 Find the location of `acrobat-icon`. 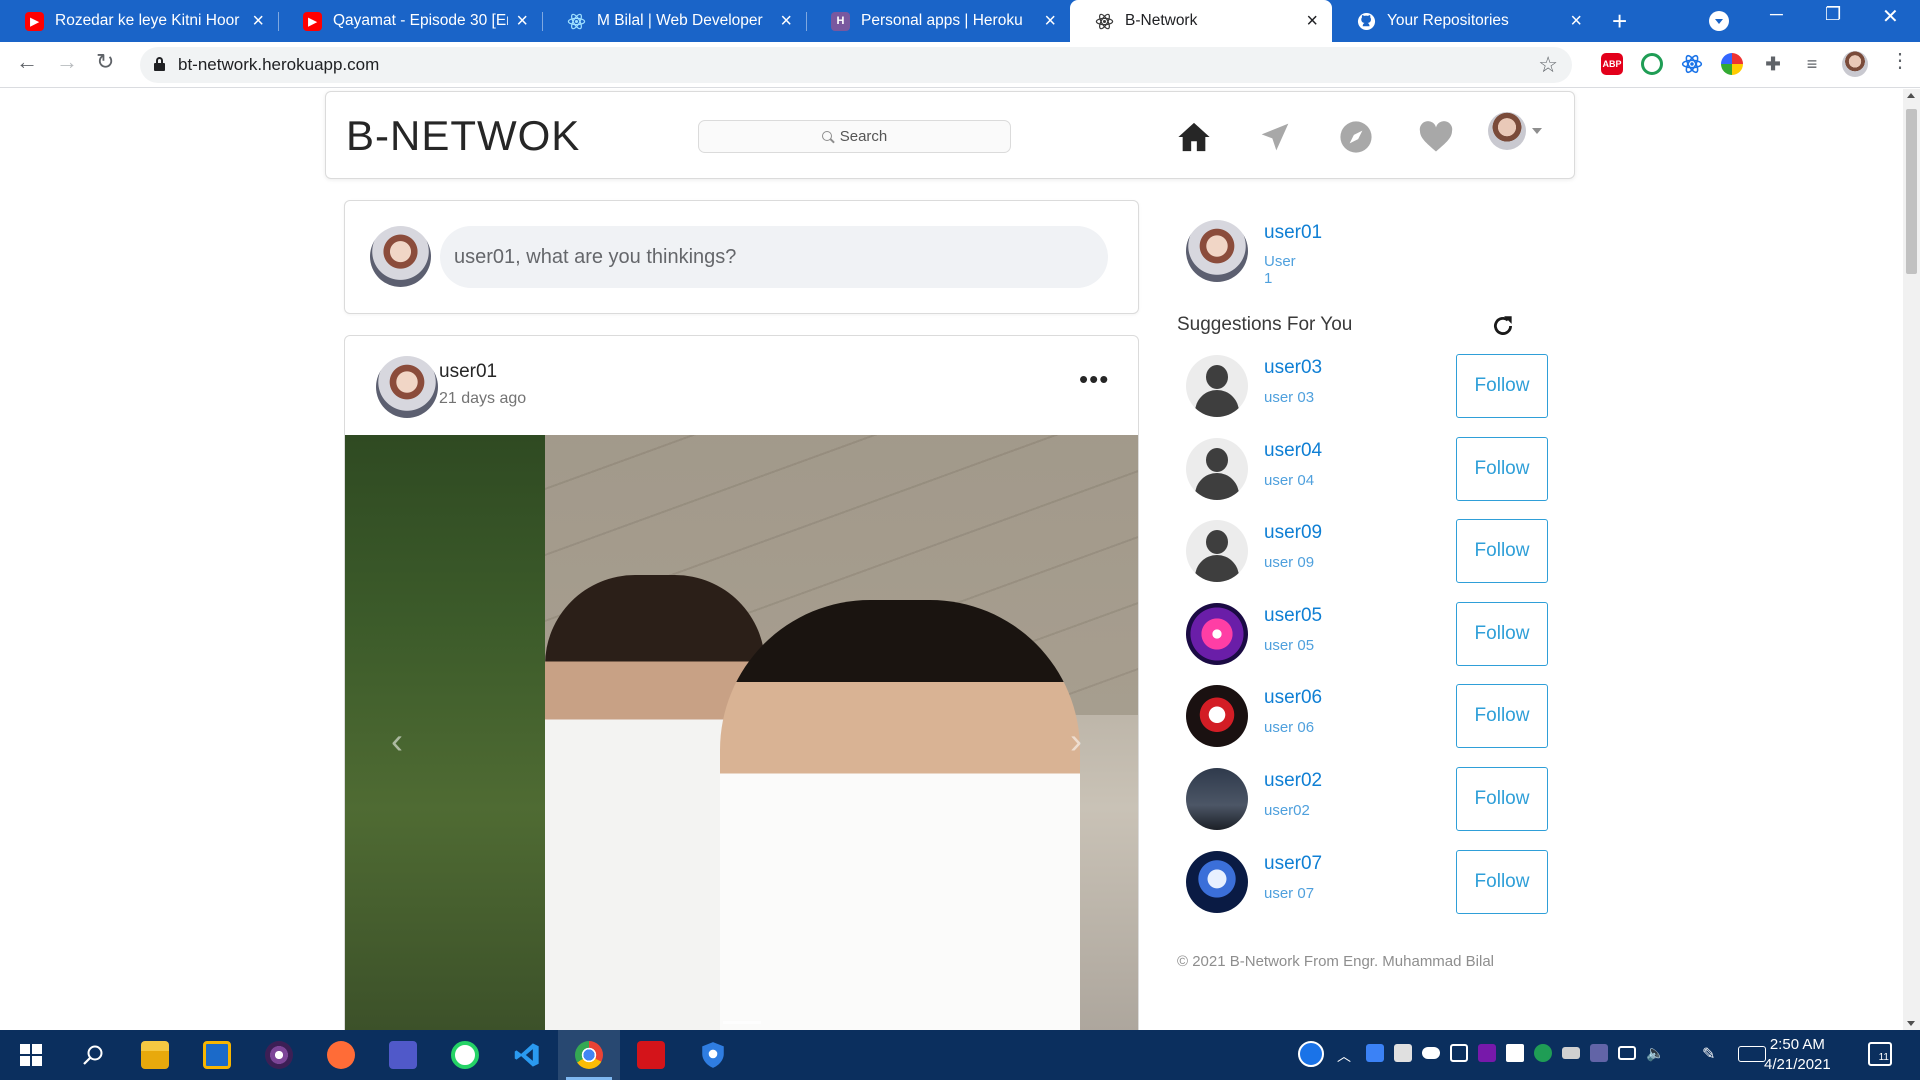

acrobat-icon is located at coordinates (651, 1055).